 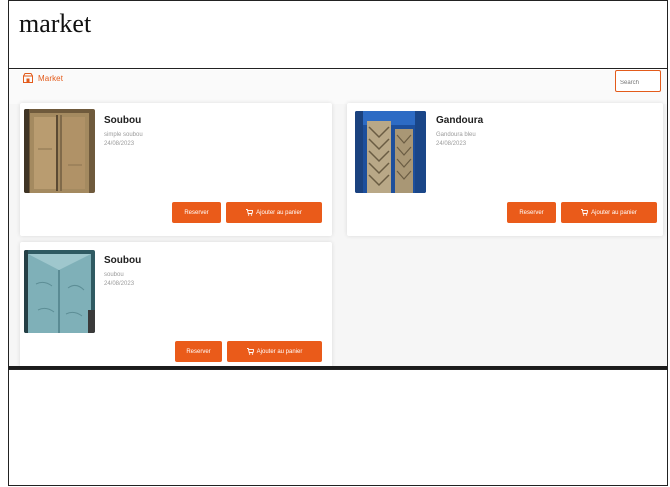 What do you see at coordinates (338, 34) in the screenshot?
I see `title-cell: market` at bounding box center [338, 34].